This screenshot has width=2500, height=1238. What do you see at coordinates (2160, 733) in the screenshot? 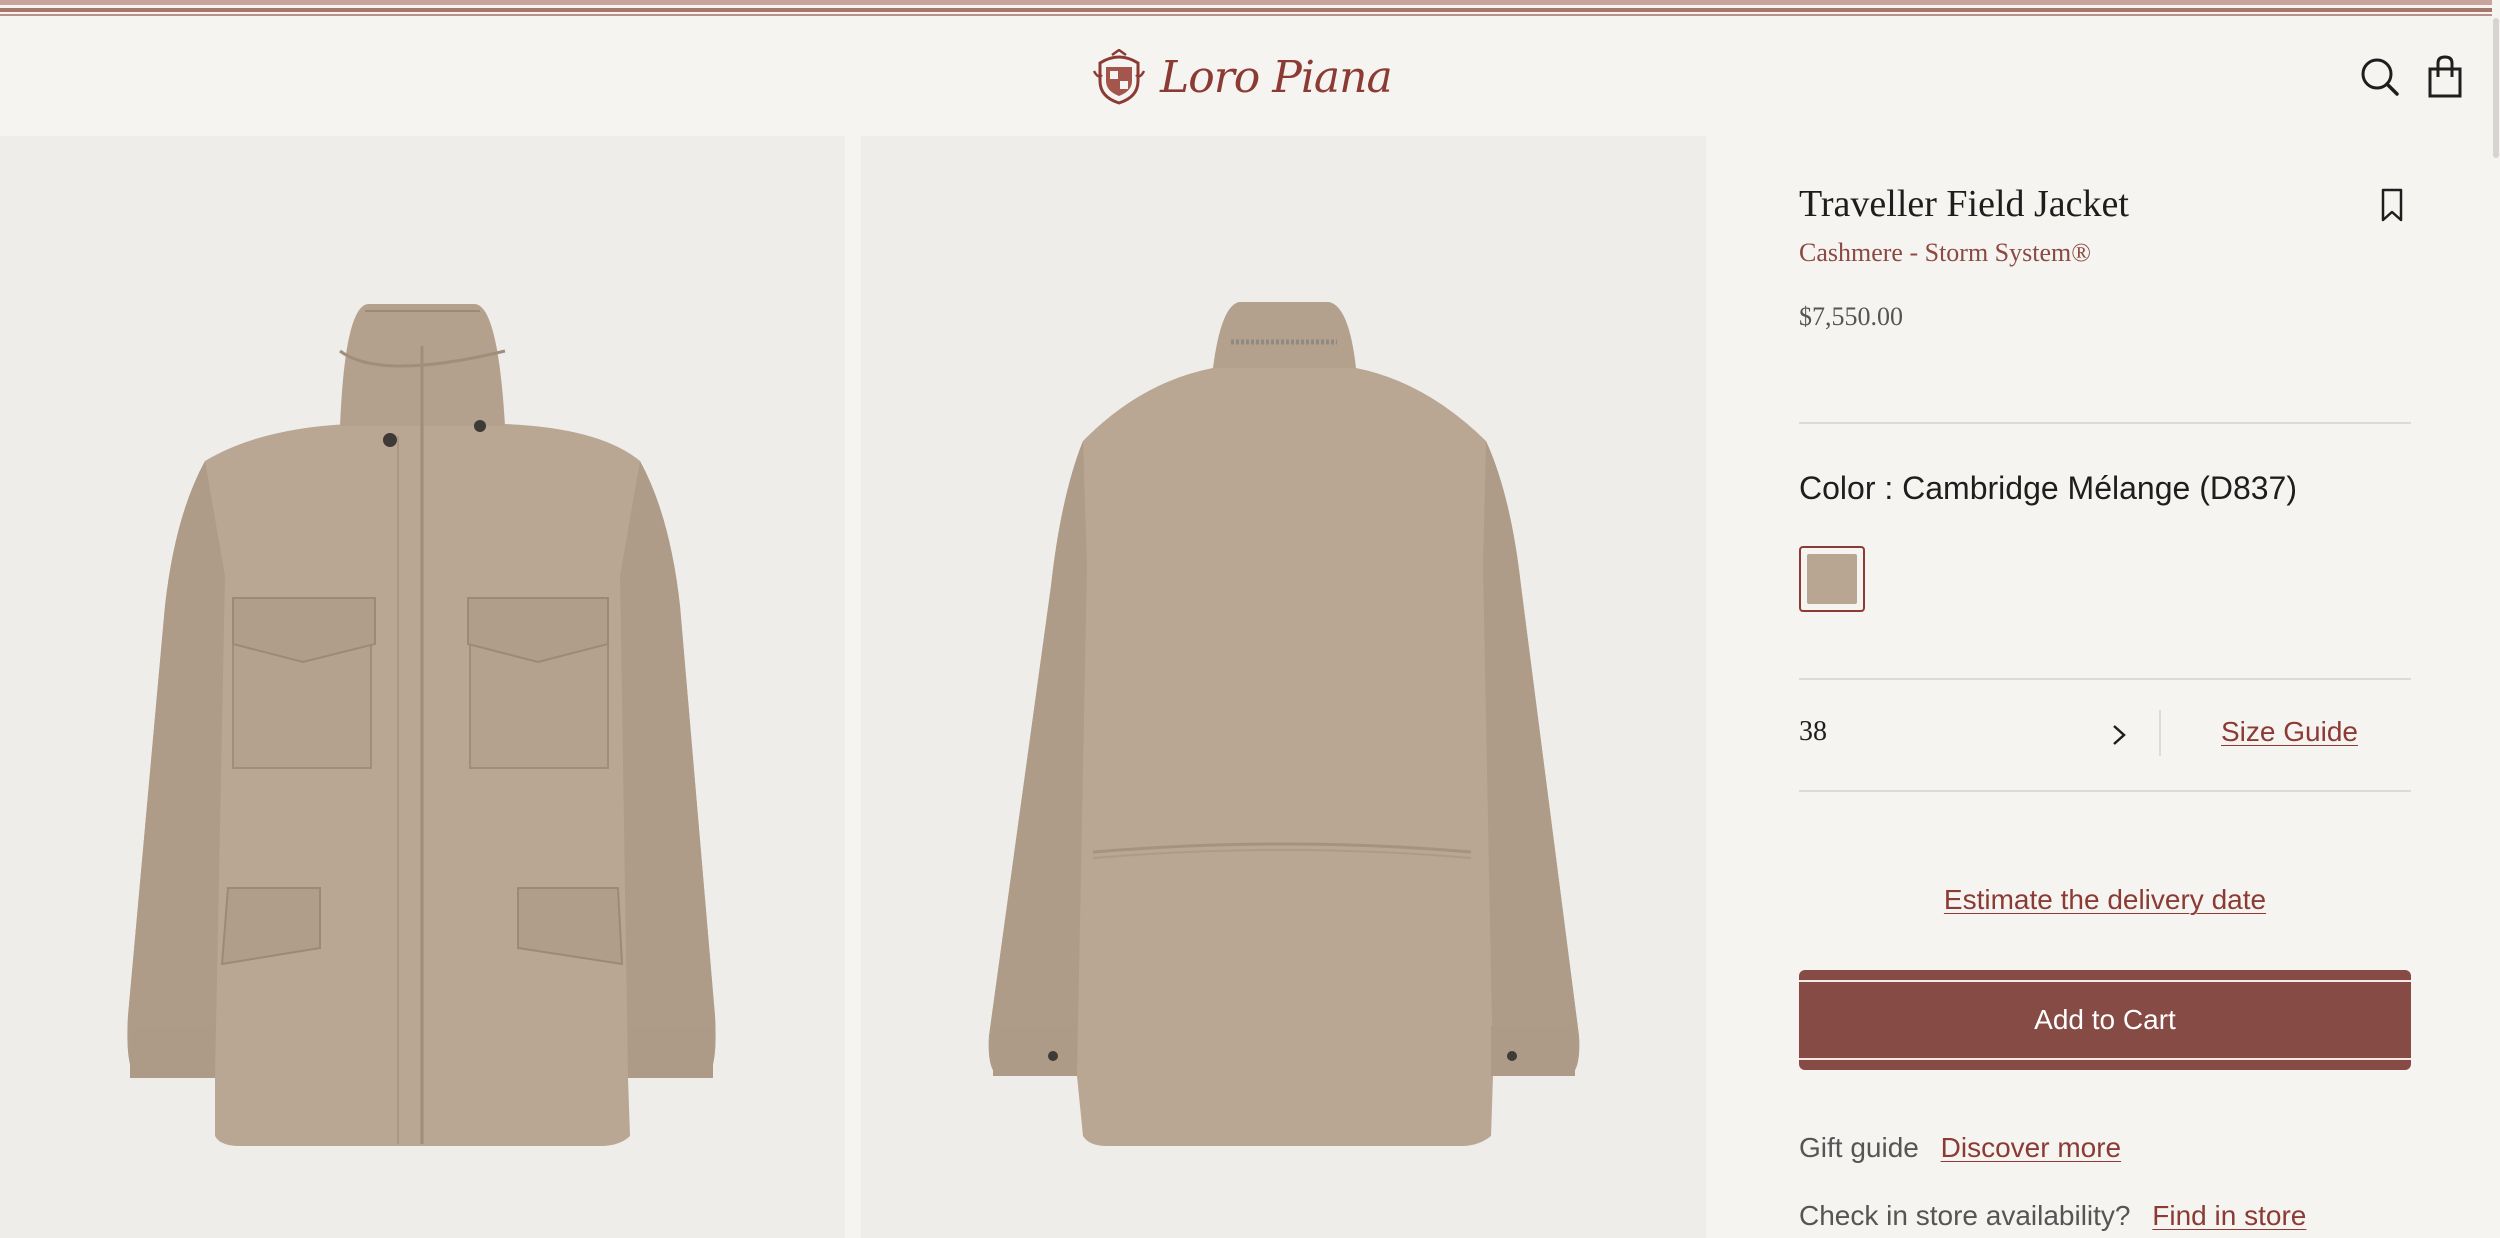
I see `vertical-divider` at bounding box center [2160, 733].